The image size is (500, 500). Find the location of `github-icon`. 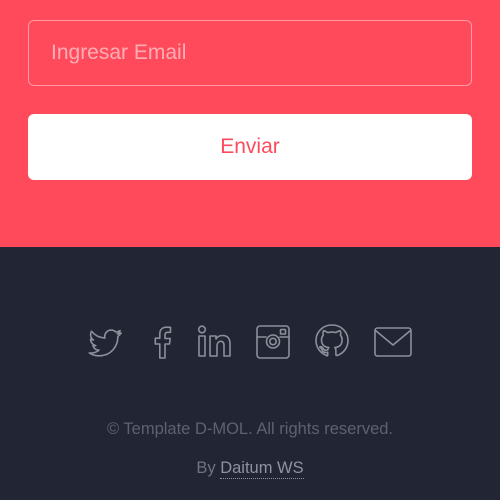

github-icon is located at coordinates (332, 340).